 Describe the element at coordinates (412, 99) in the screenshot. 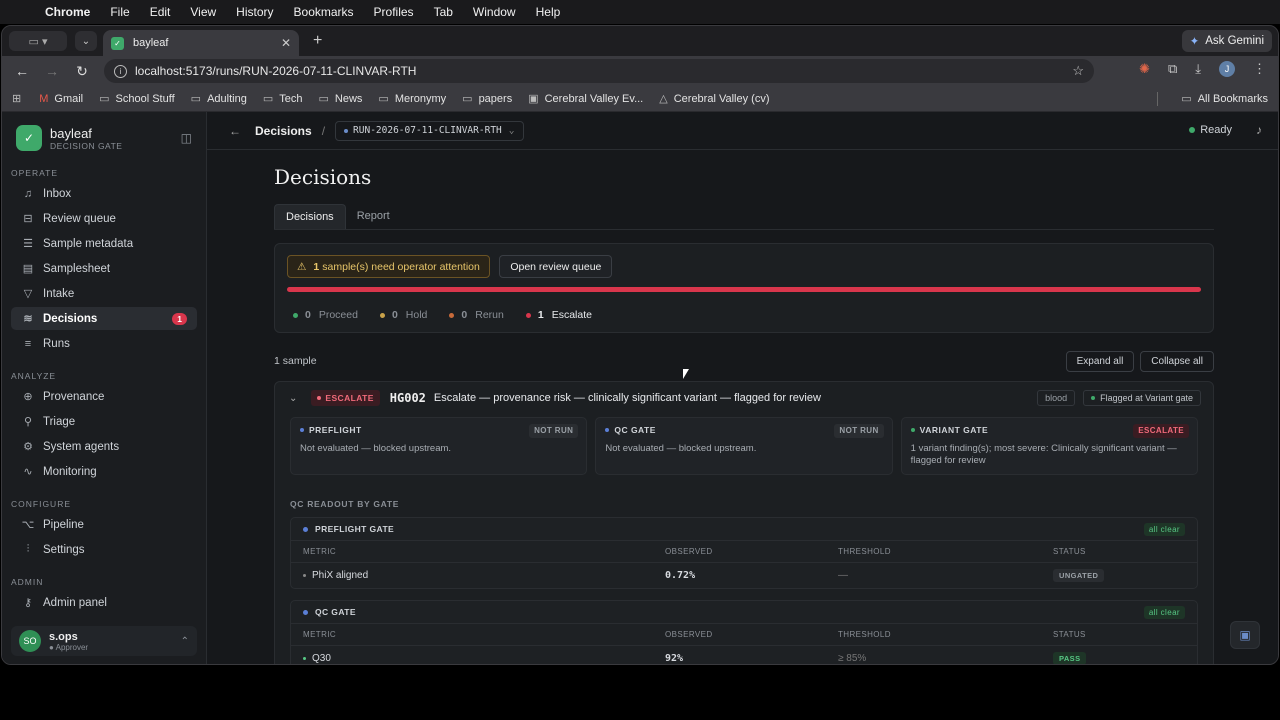

I see `bookmark-meronymy: ▭ Meronymy` at that location.